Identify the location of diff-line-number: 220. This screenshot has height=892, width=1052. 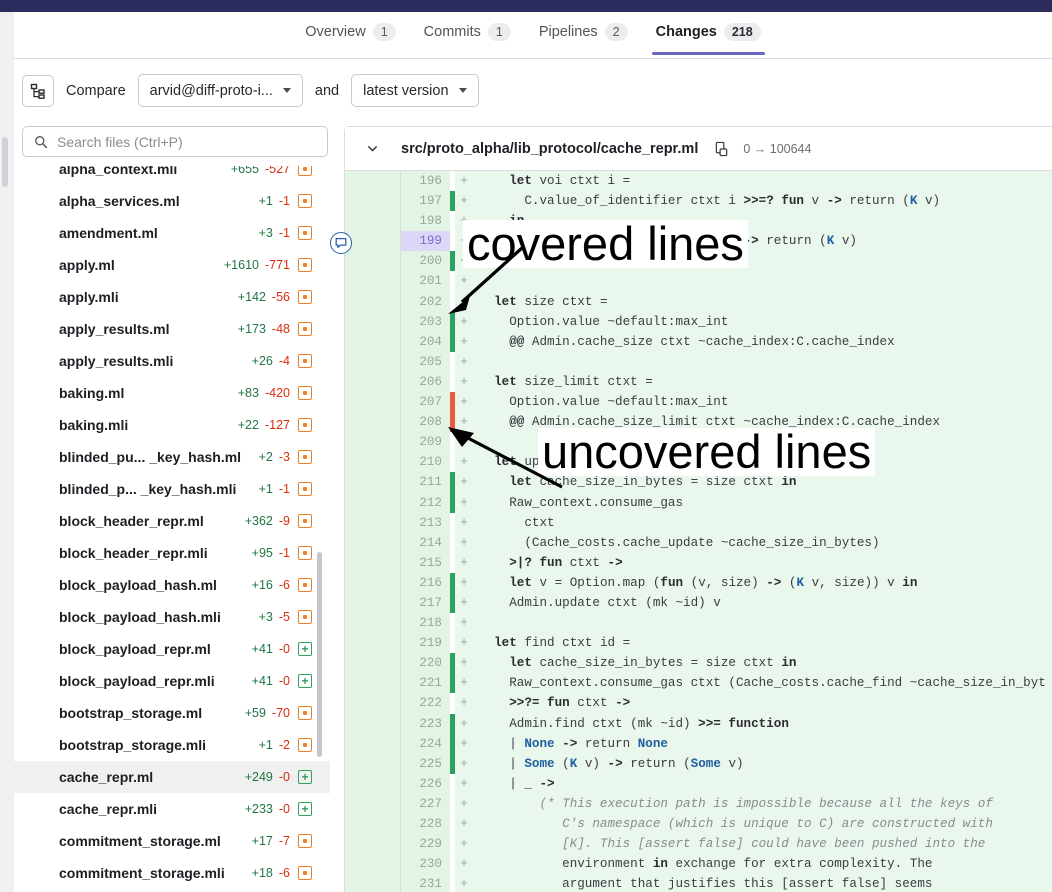
(425, 663).